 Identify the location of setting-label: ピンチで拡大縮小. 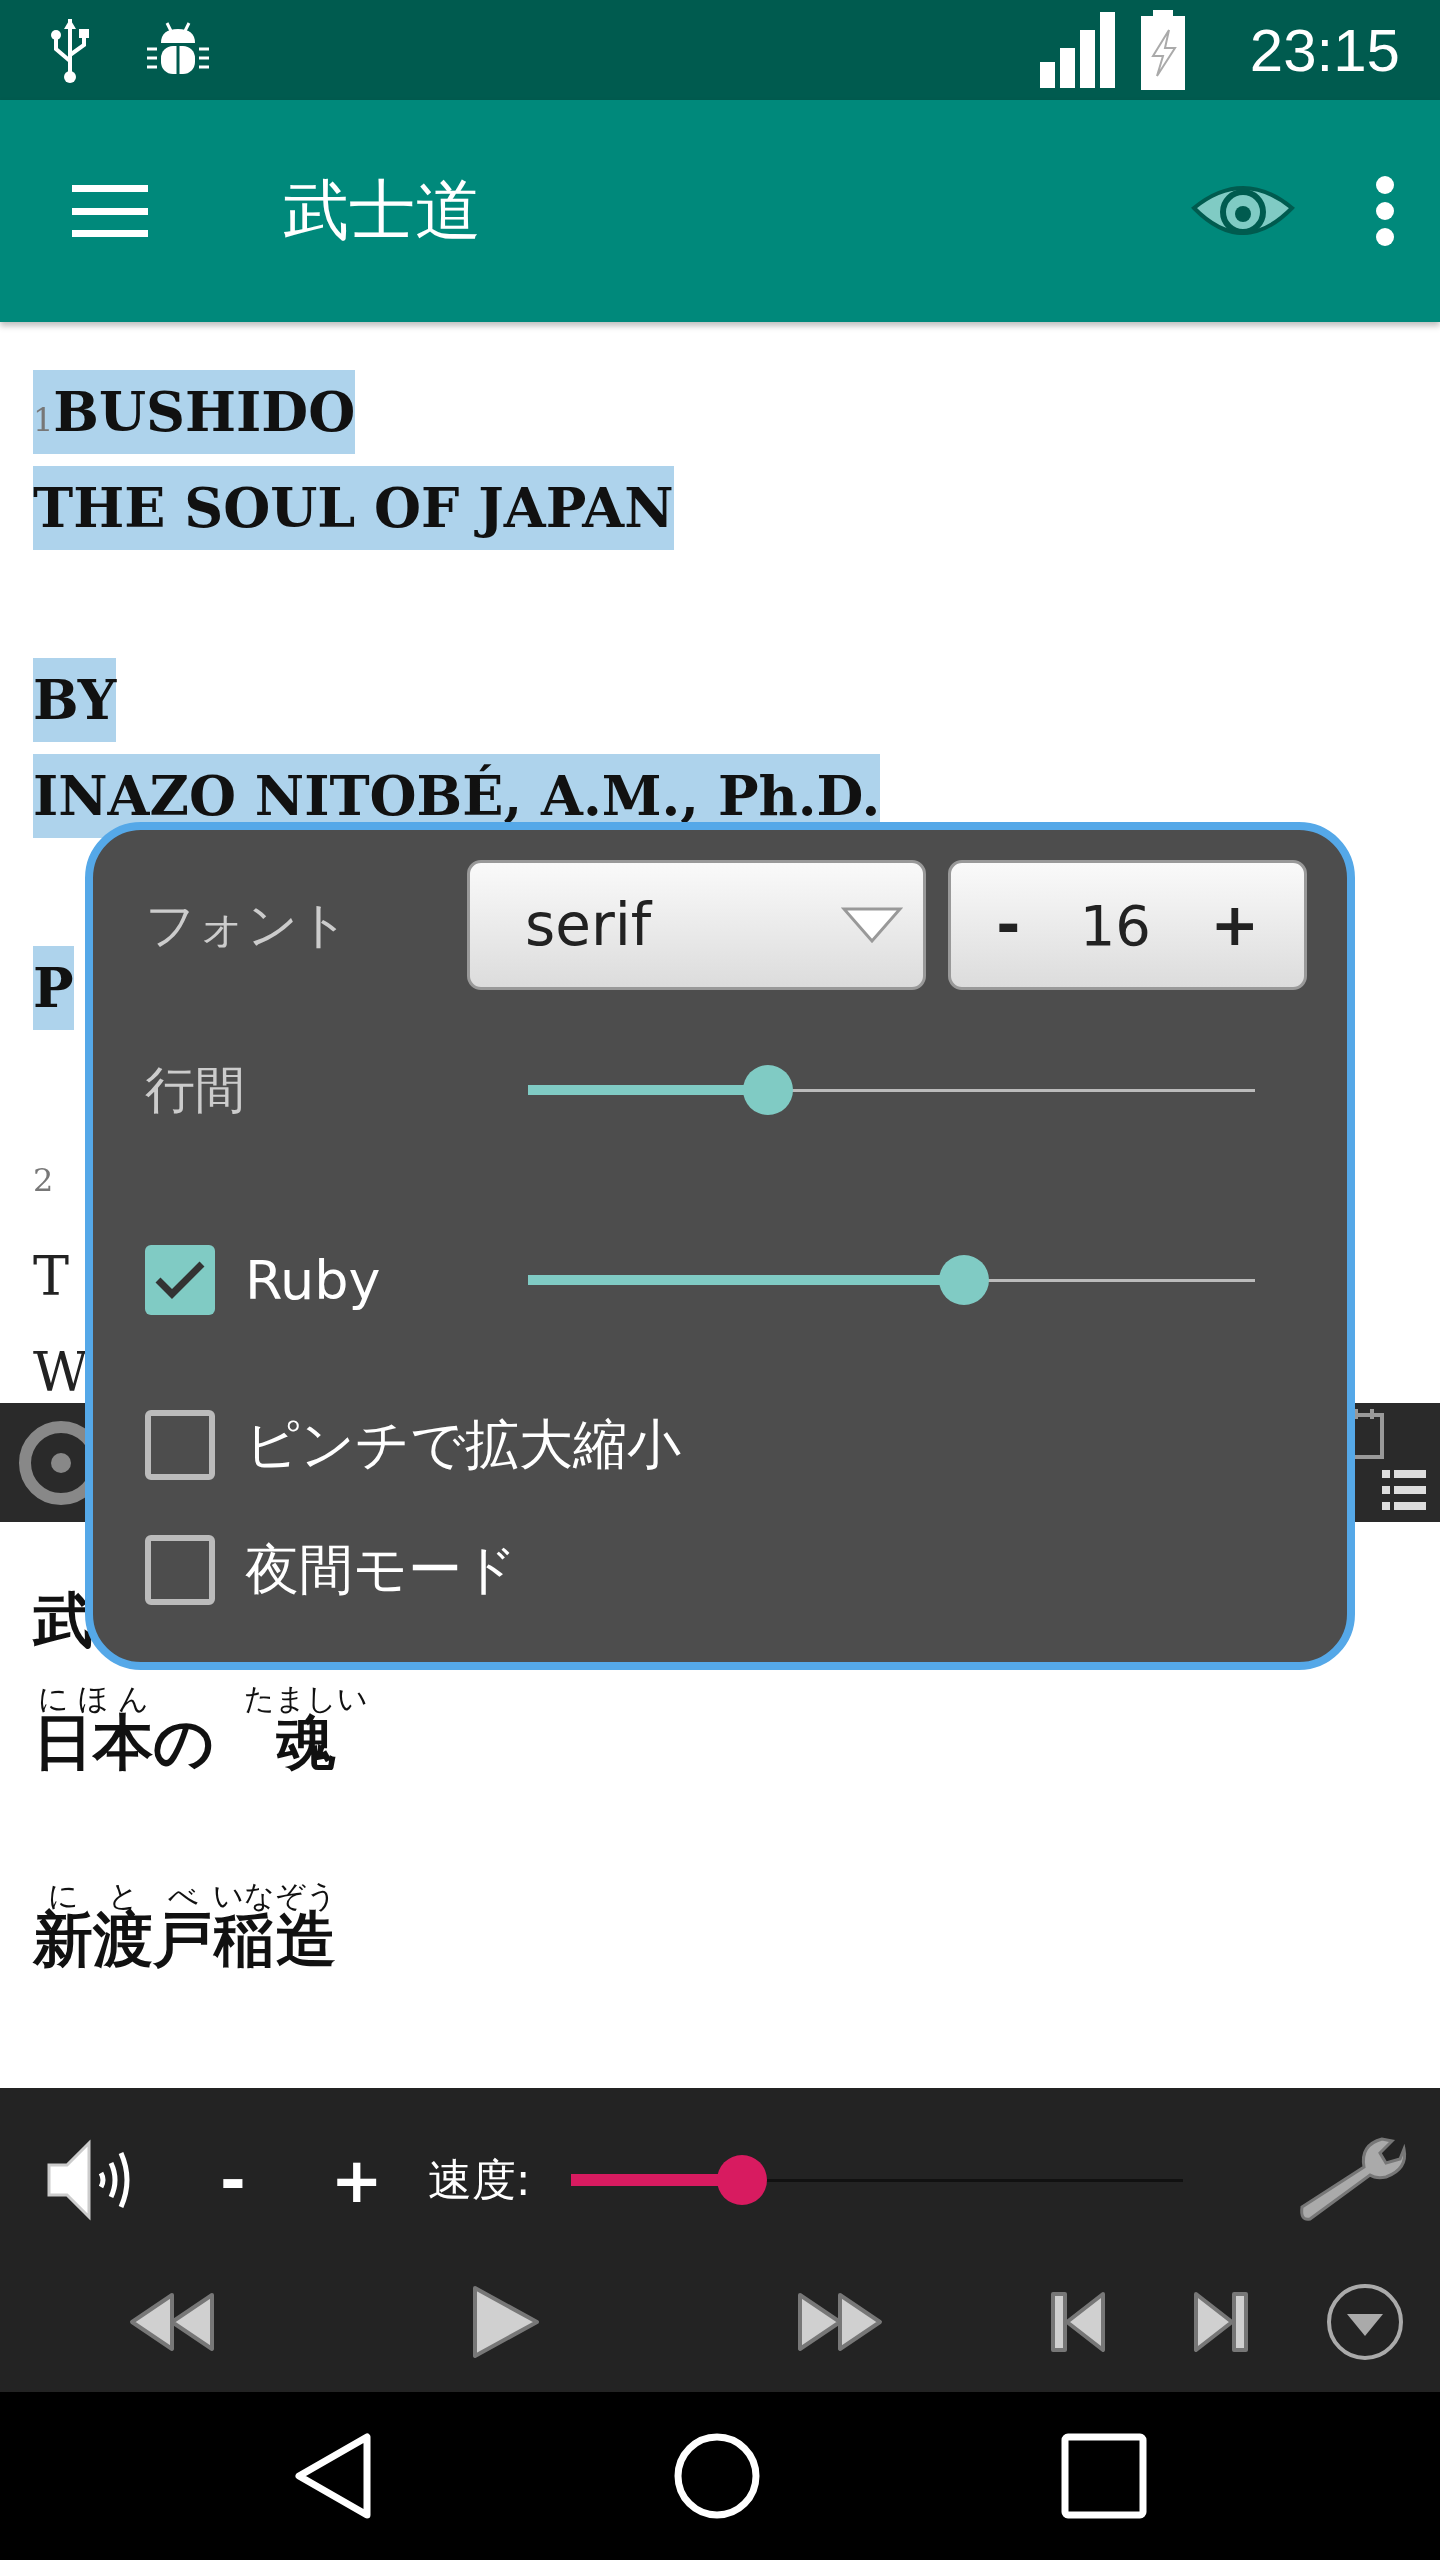
(463, 1444).